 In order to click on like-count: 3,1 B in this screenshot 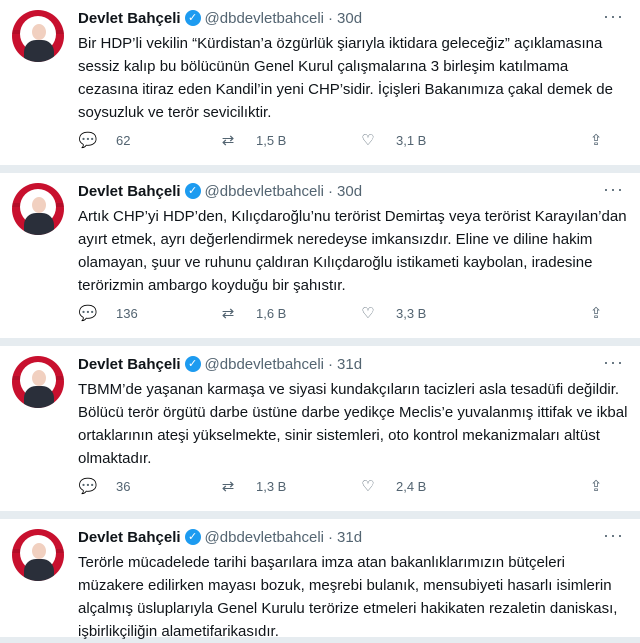, I will do `click(411, 140)`.